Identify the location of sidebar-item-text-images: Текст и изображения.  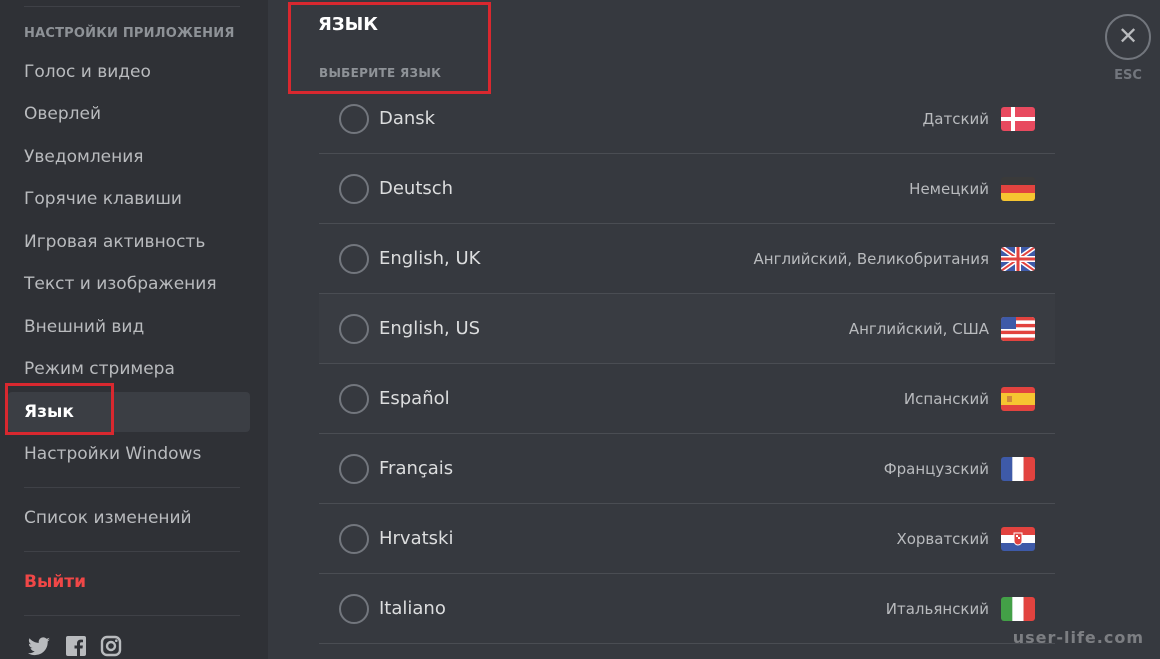
(129, 284).